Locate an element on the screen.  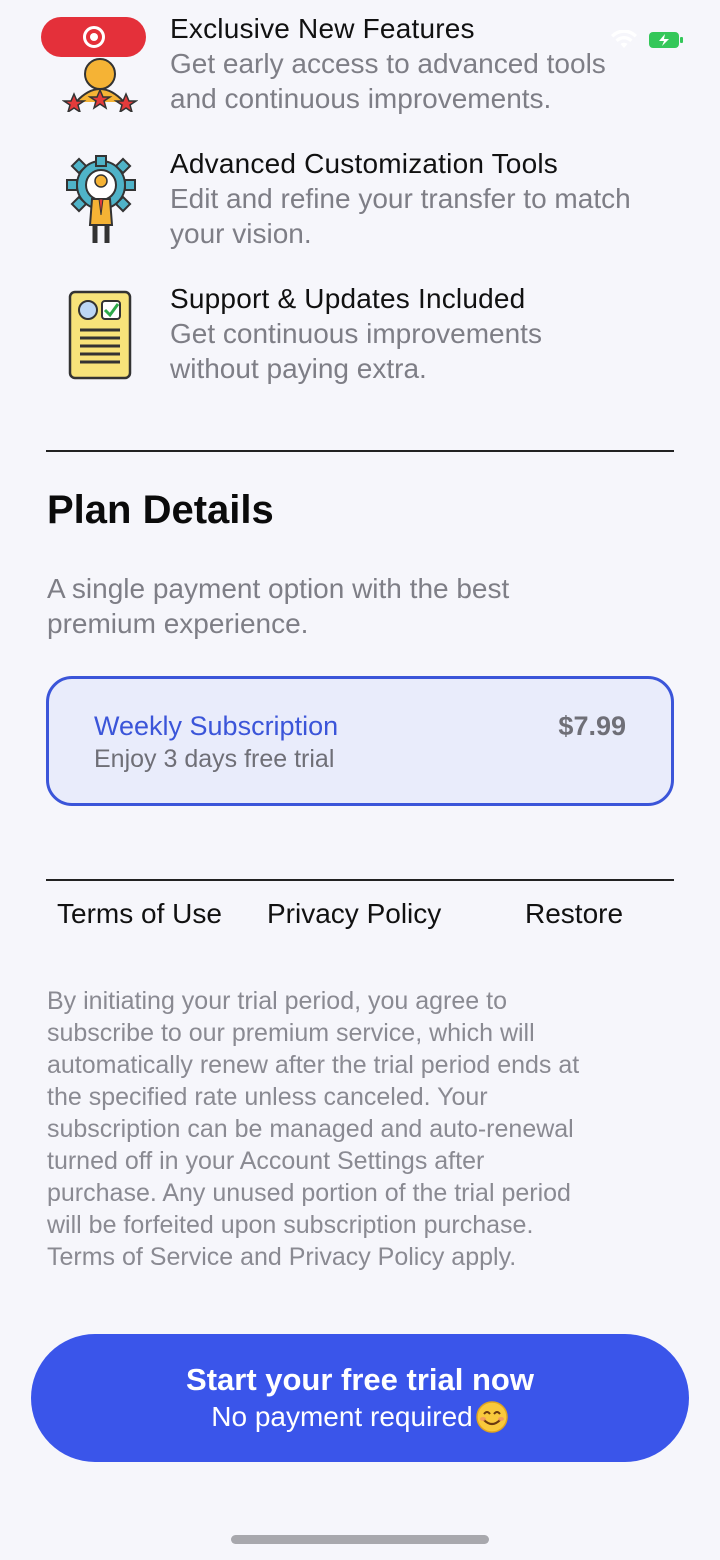
document-check-icon is located at coordinates (100, 335).